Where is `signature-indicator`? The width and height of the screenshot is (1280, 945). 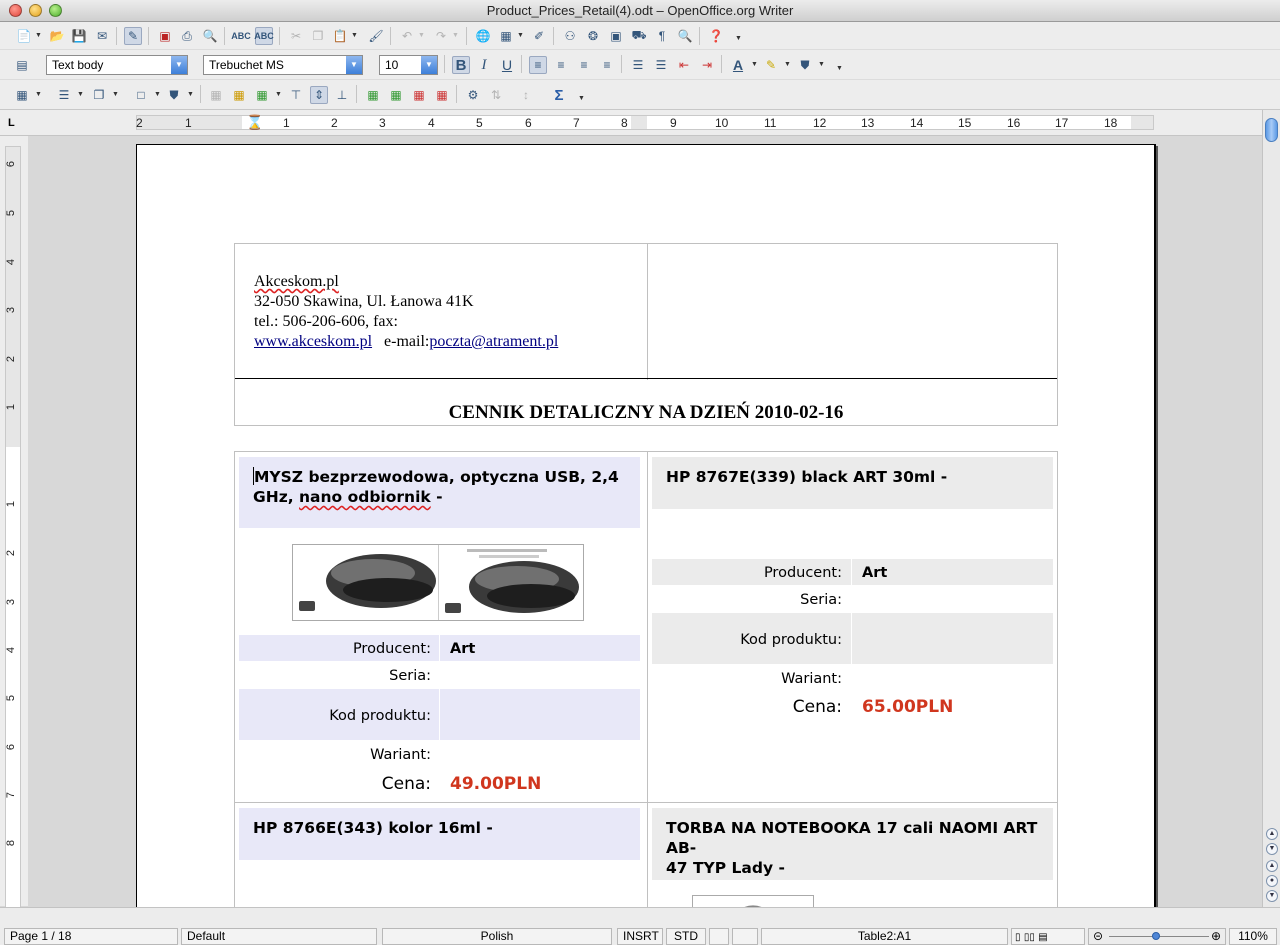 signature-indicator is located at coordinates (745, 936).